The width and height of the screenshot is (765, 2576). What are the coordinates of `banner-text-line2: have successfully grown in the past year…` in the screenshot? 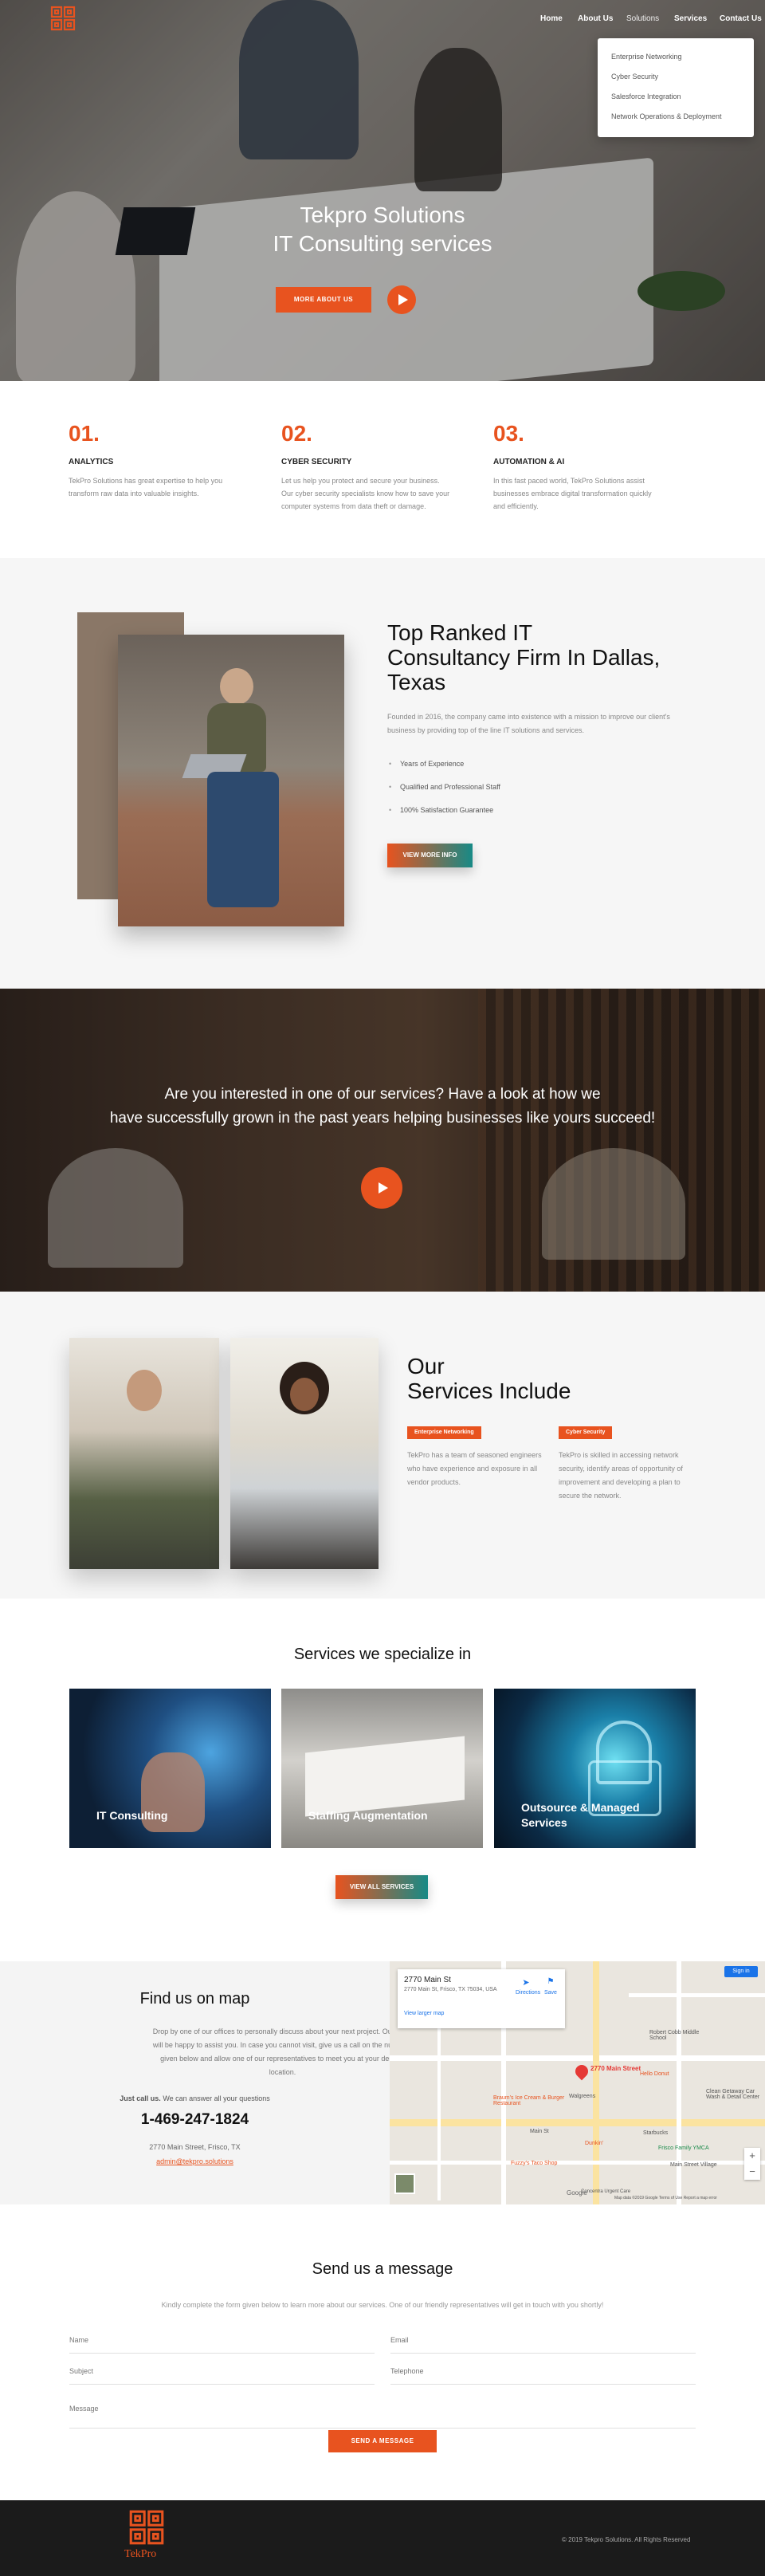 It's located at (382, 1119).